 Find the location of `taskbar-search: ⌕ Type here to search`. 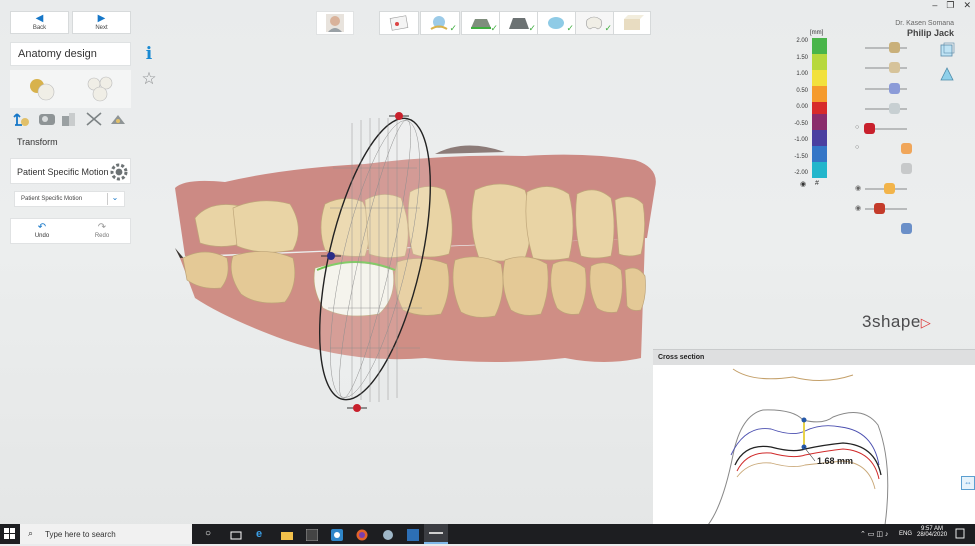

taskbar-search: ⌕ Type here to search is located at coordinates (106, 534).